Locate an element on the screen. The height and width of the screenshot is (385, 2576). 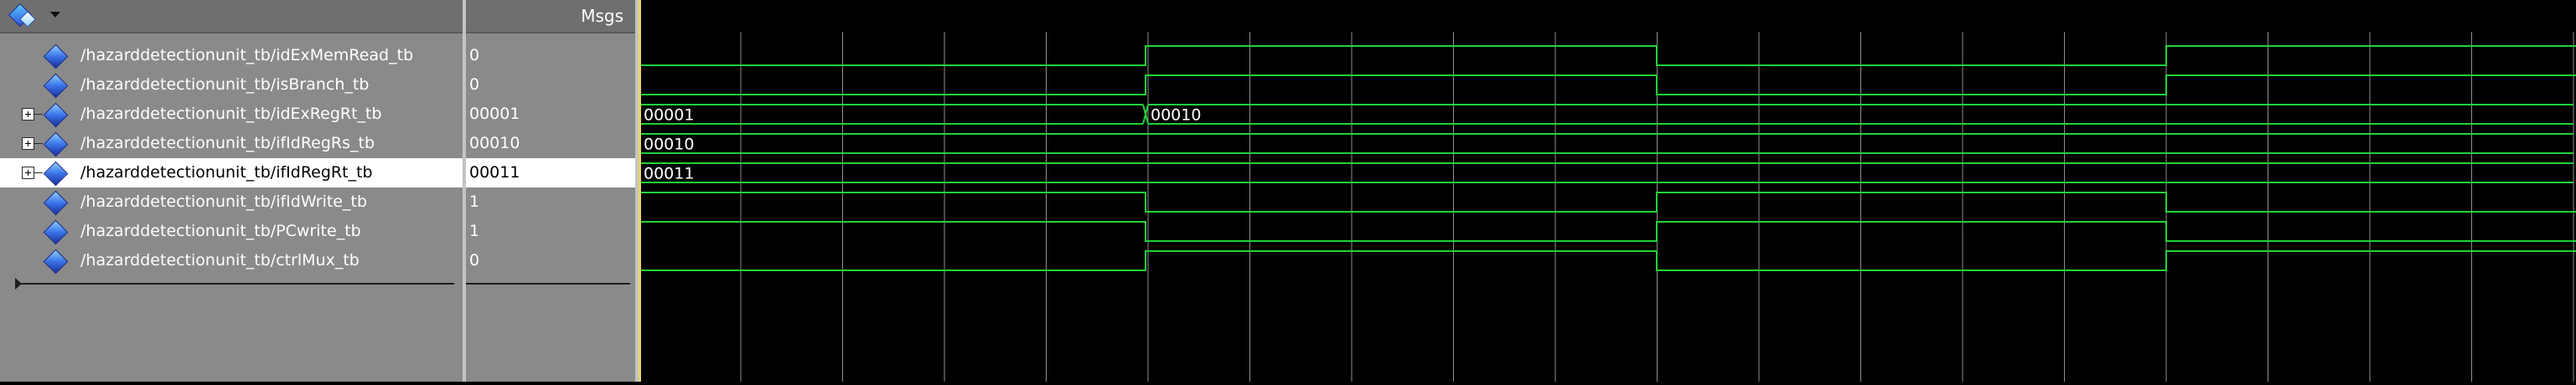
dropdown-arrow-icon is located at coordinates (55, 15).